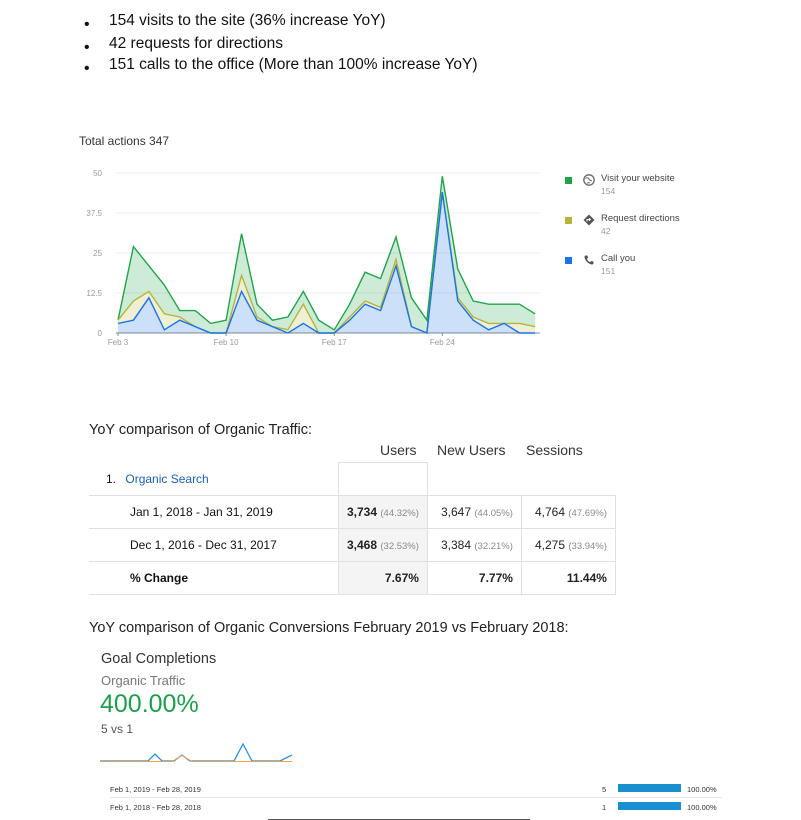 Image resolution: width=801 pixels, height=820 pixels. What do you see at coordinates (124, 141) in the screenshot?
I see `chart-title: Total actions 347` at bounding box center [124, 141].